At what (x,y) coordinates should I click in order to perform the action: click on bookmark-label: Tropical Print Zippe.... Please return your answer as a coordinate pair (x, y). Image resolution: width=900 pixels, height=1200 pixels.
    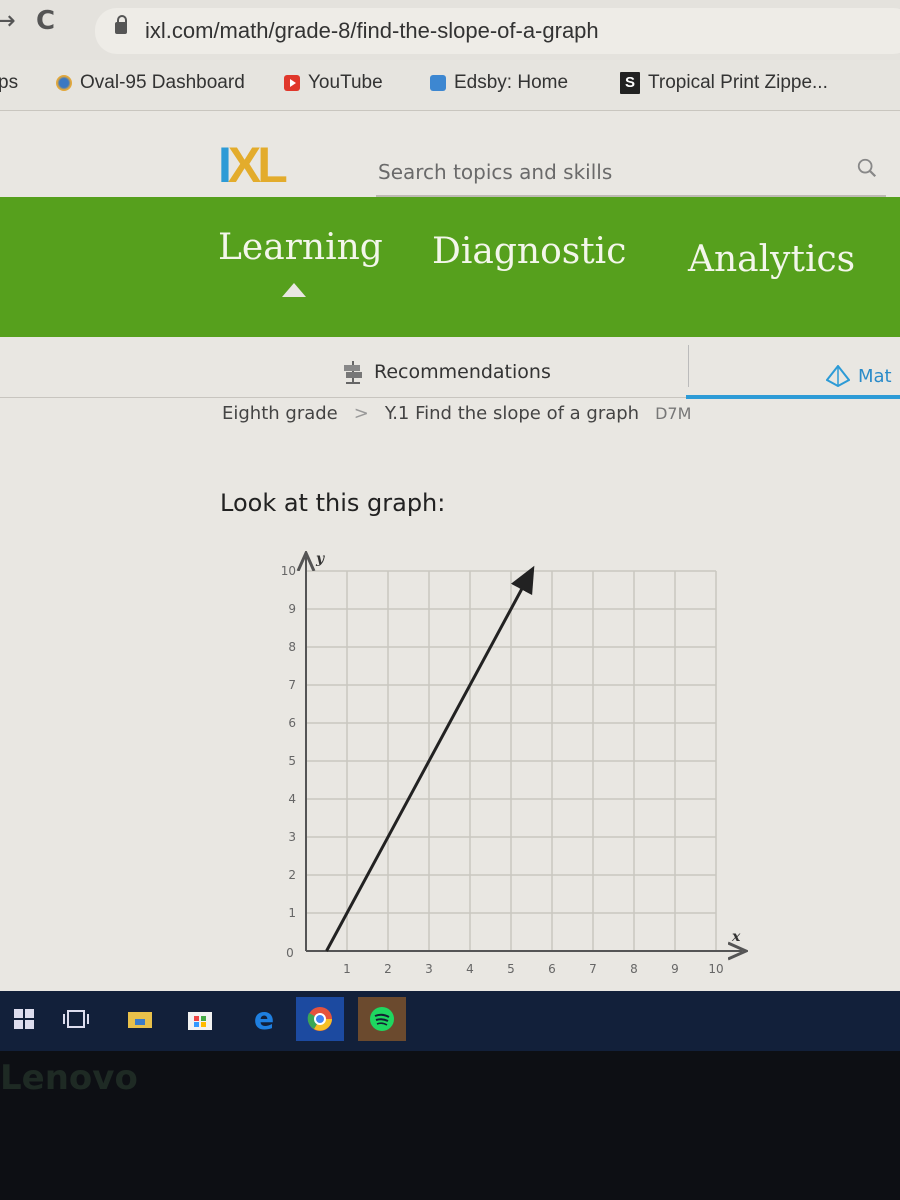
    Looking at the image, I should click on (738, 82).